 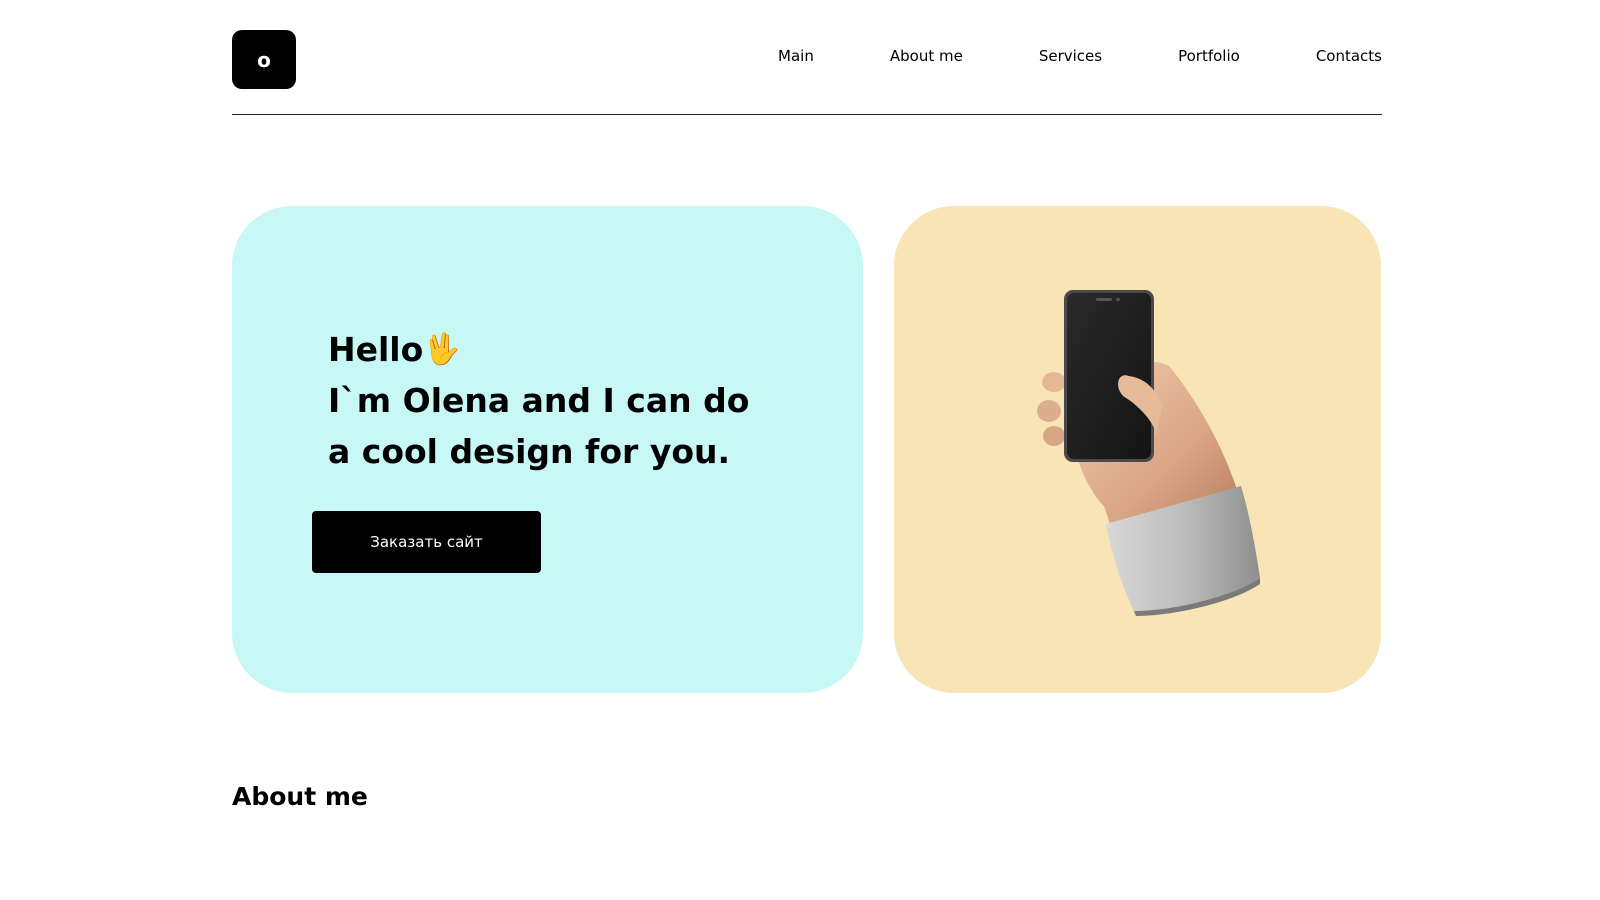 I want to click on about-section-title: About me, so click(x=300, y=796).